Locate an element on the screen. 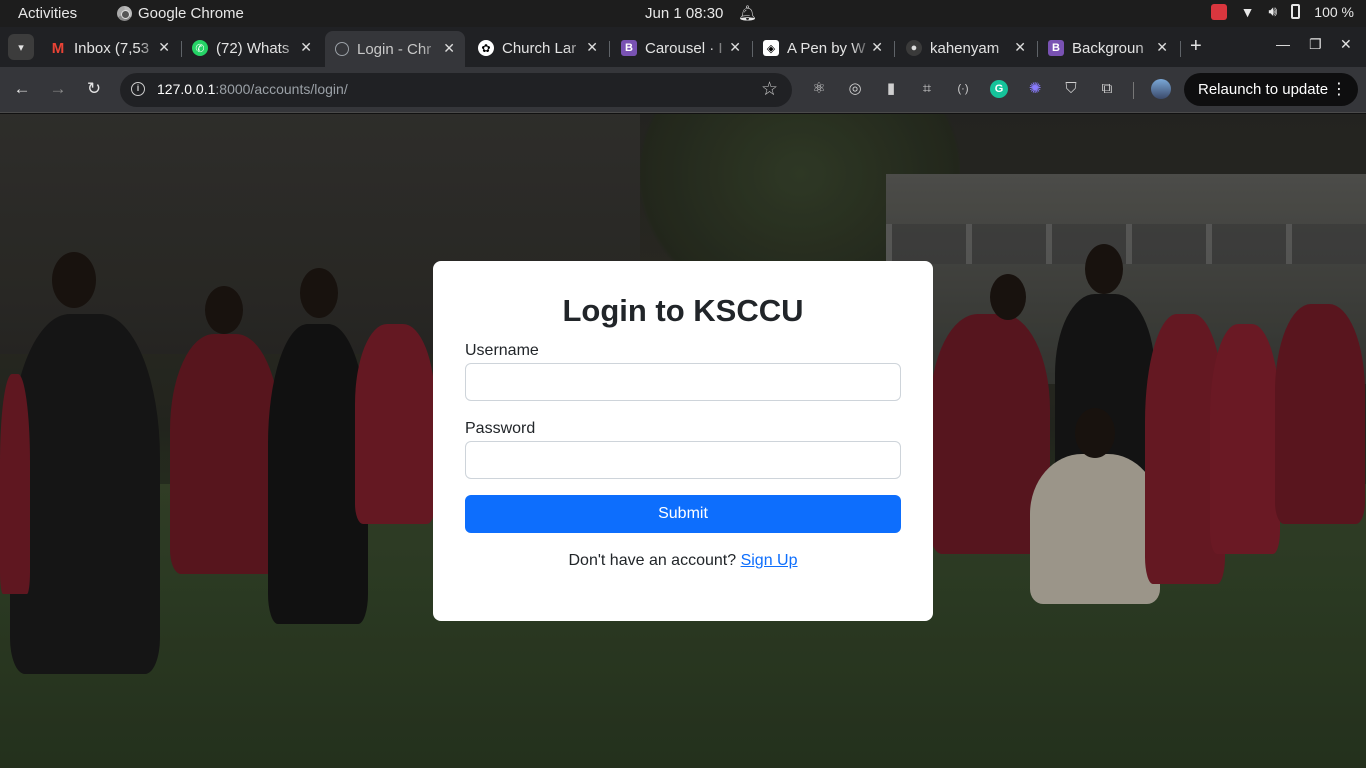  shield-icon: ⛉ is located at coordinates (1071, 89).